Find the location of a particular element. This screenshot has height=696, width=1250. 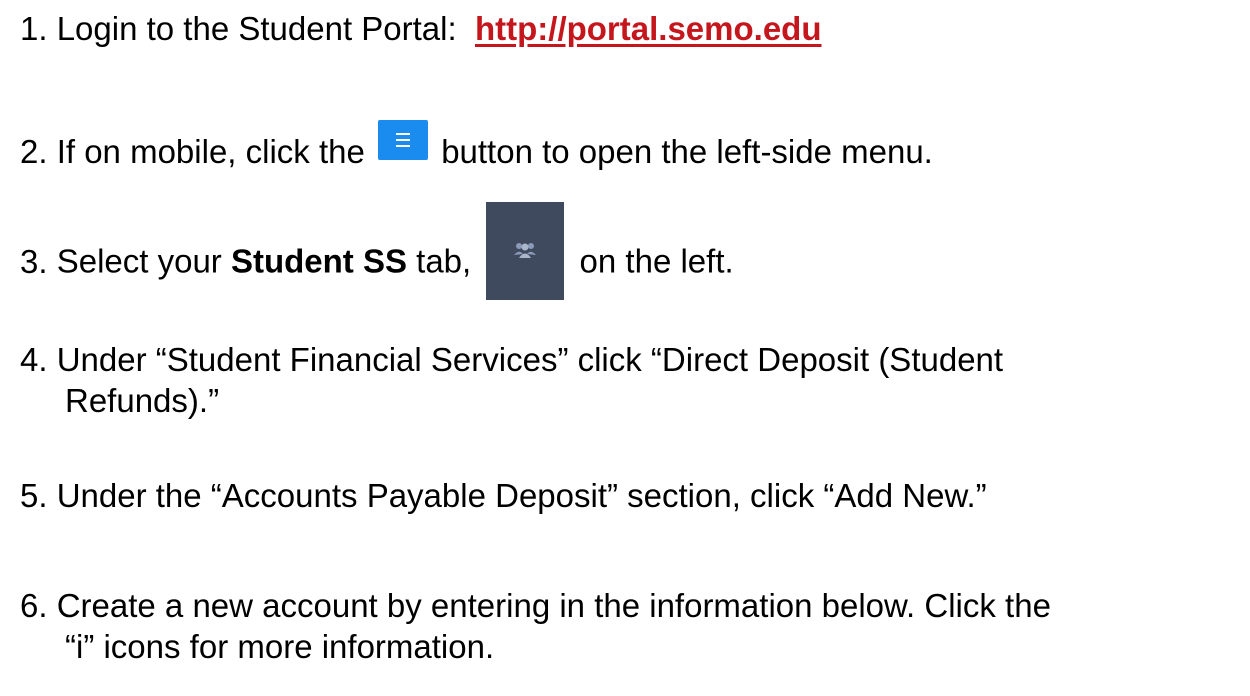

step-text-after: button to open the left-side menu. is located at coordinates (687, 151).